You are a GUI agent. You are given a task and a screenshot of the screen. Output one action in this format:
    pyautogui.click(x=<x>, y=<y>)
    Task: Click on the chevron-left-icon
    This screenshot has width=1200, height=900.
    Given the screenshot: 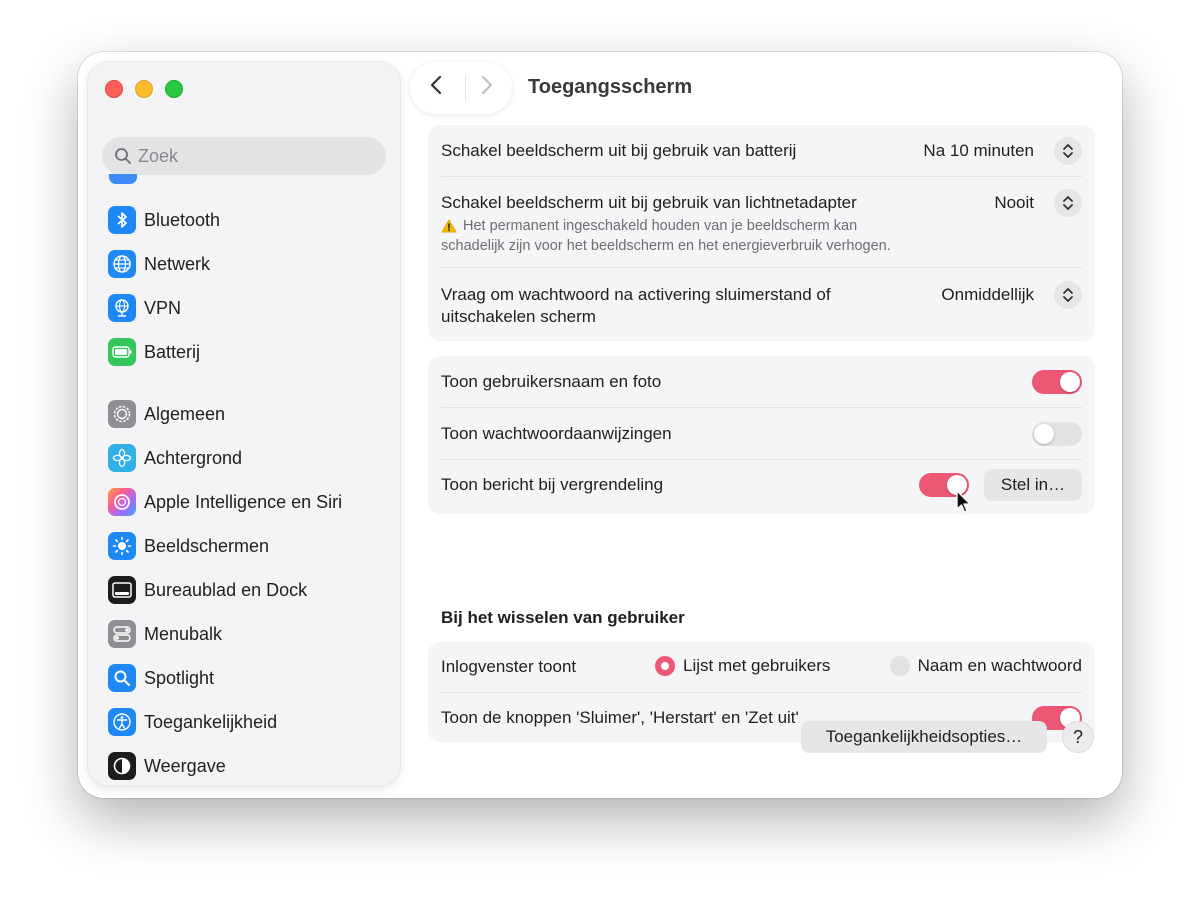 What is the action you would take?
    pyautogui.click(x=435, y=85)
    